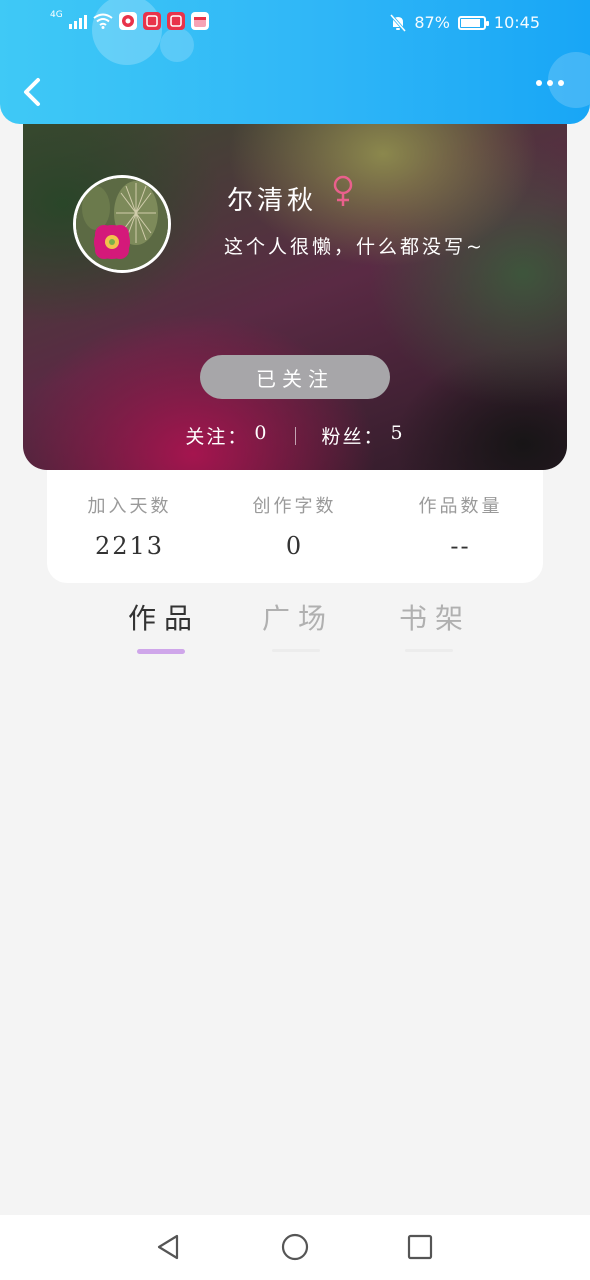 This screenshot has height=1280, width=590. What do you see at coordinates (164, 617) in the screenshot?
I see `tab-works: 作品` at bounding box center [164, 617].